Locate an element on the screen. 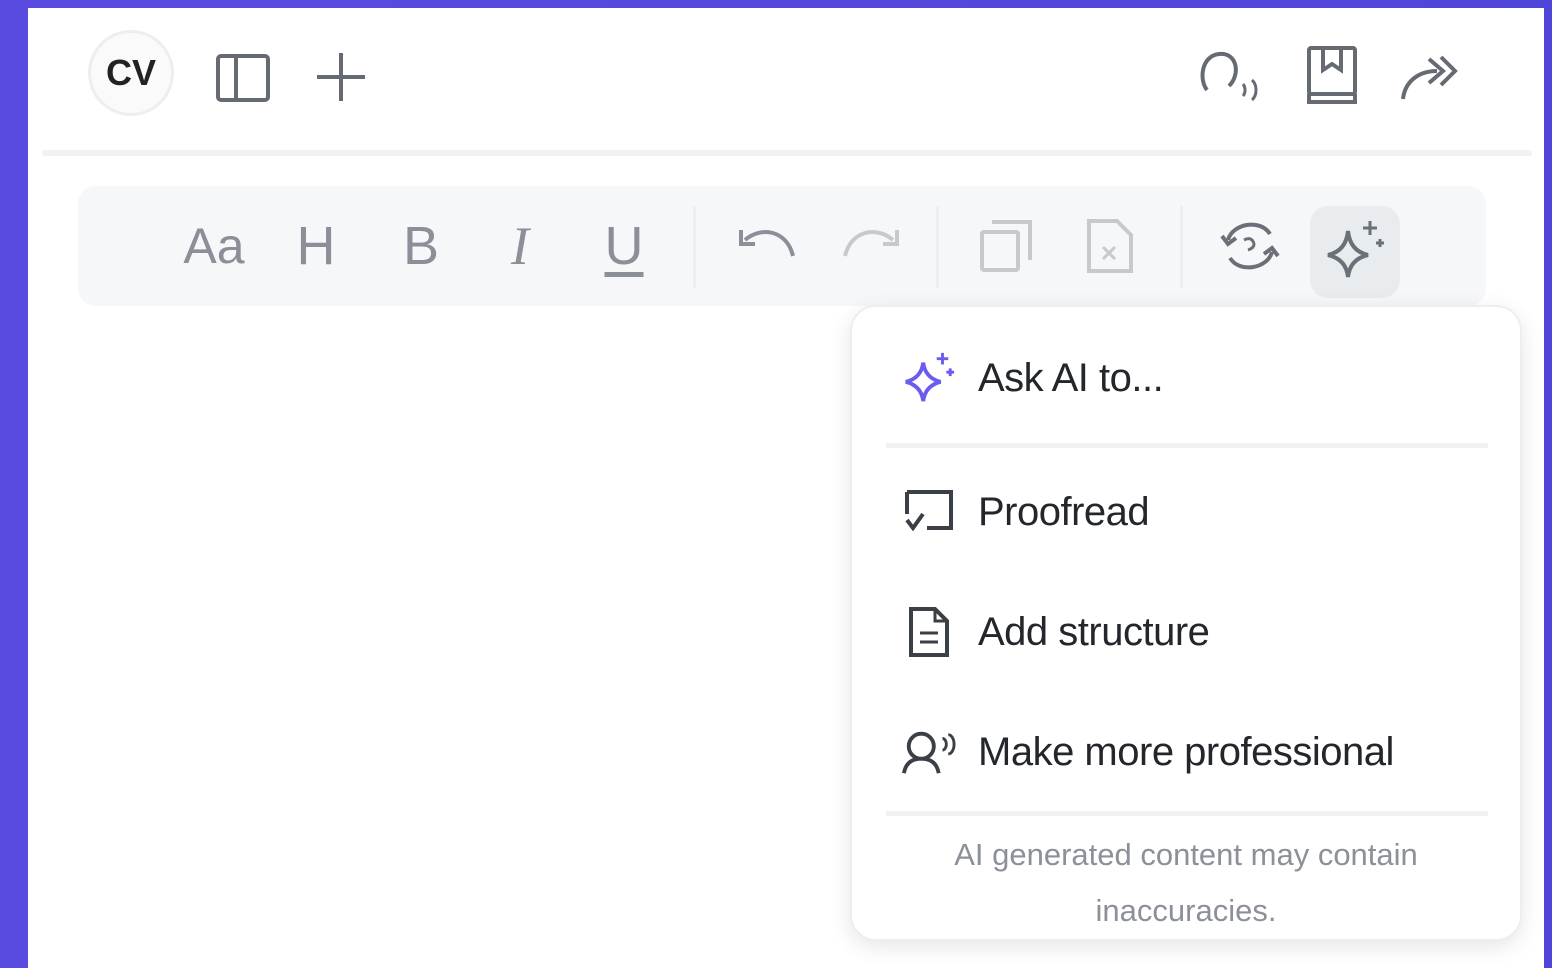  formatting-toolbar: Aa H B I U is located at coordinates (782, 246).